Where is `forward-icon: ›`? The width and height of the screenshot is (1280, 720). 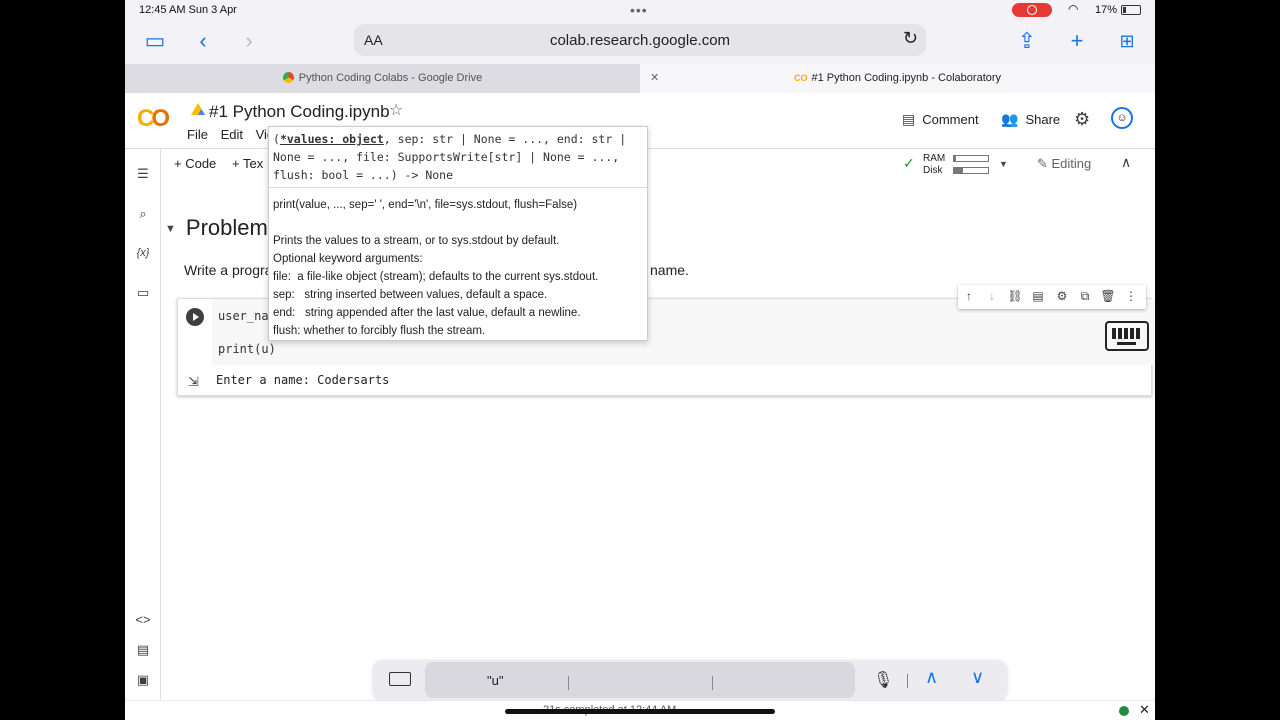
forward-icon: › is located at coordinates (249, 42).